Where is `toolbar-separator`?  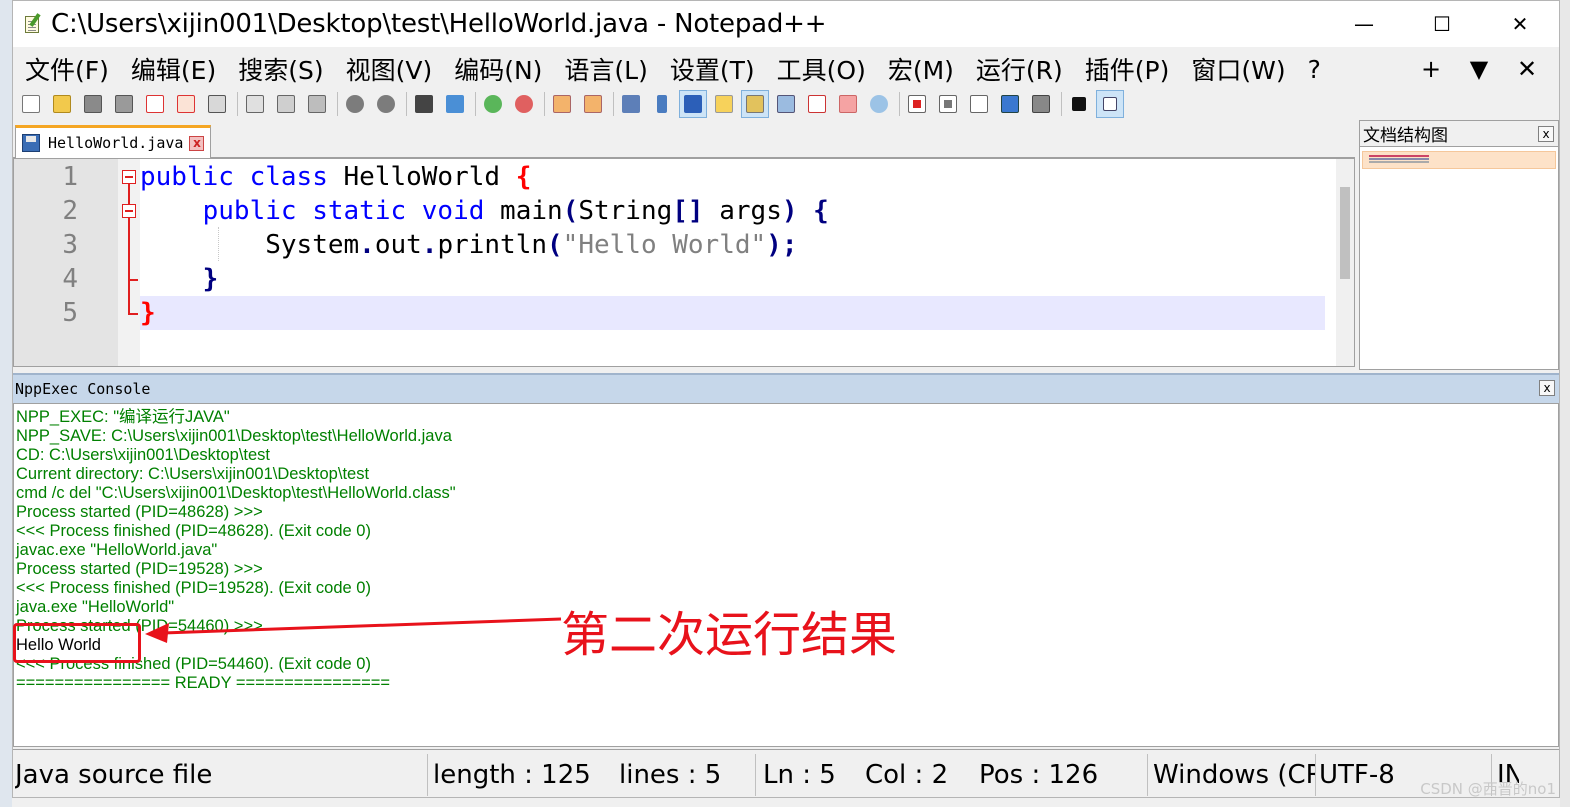
toolbar-separator is located at coordinates (544, 104).